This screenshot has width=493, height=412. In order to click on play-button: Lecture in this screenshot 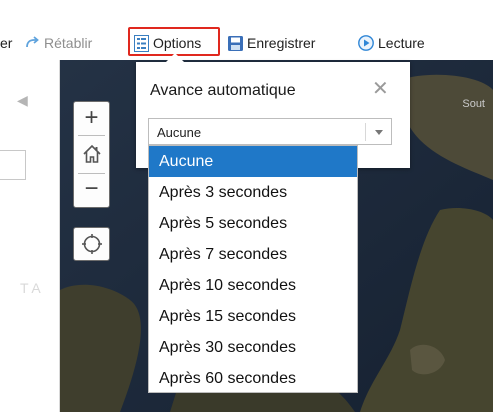, I will do `click(391, 43)`.